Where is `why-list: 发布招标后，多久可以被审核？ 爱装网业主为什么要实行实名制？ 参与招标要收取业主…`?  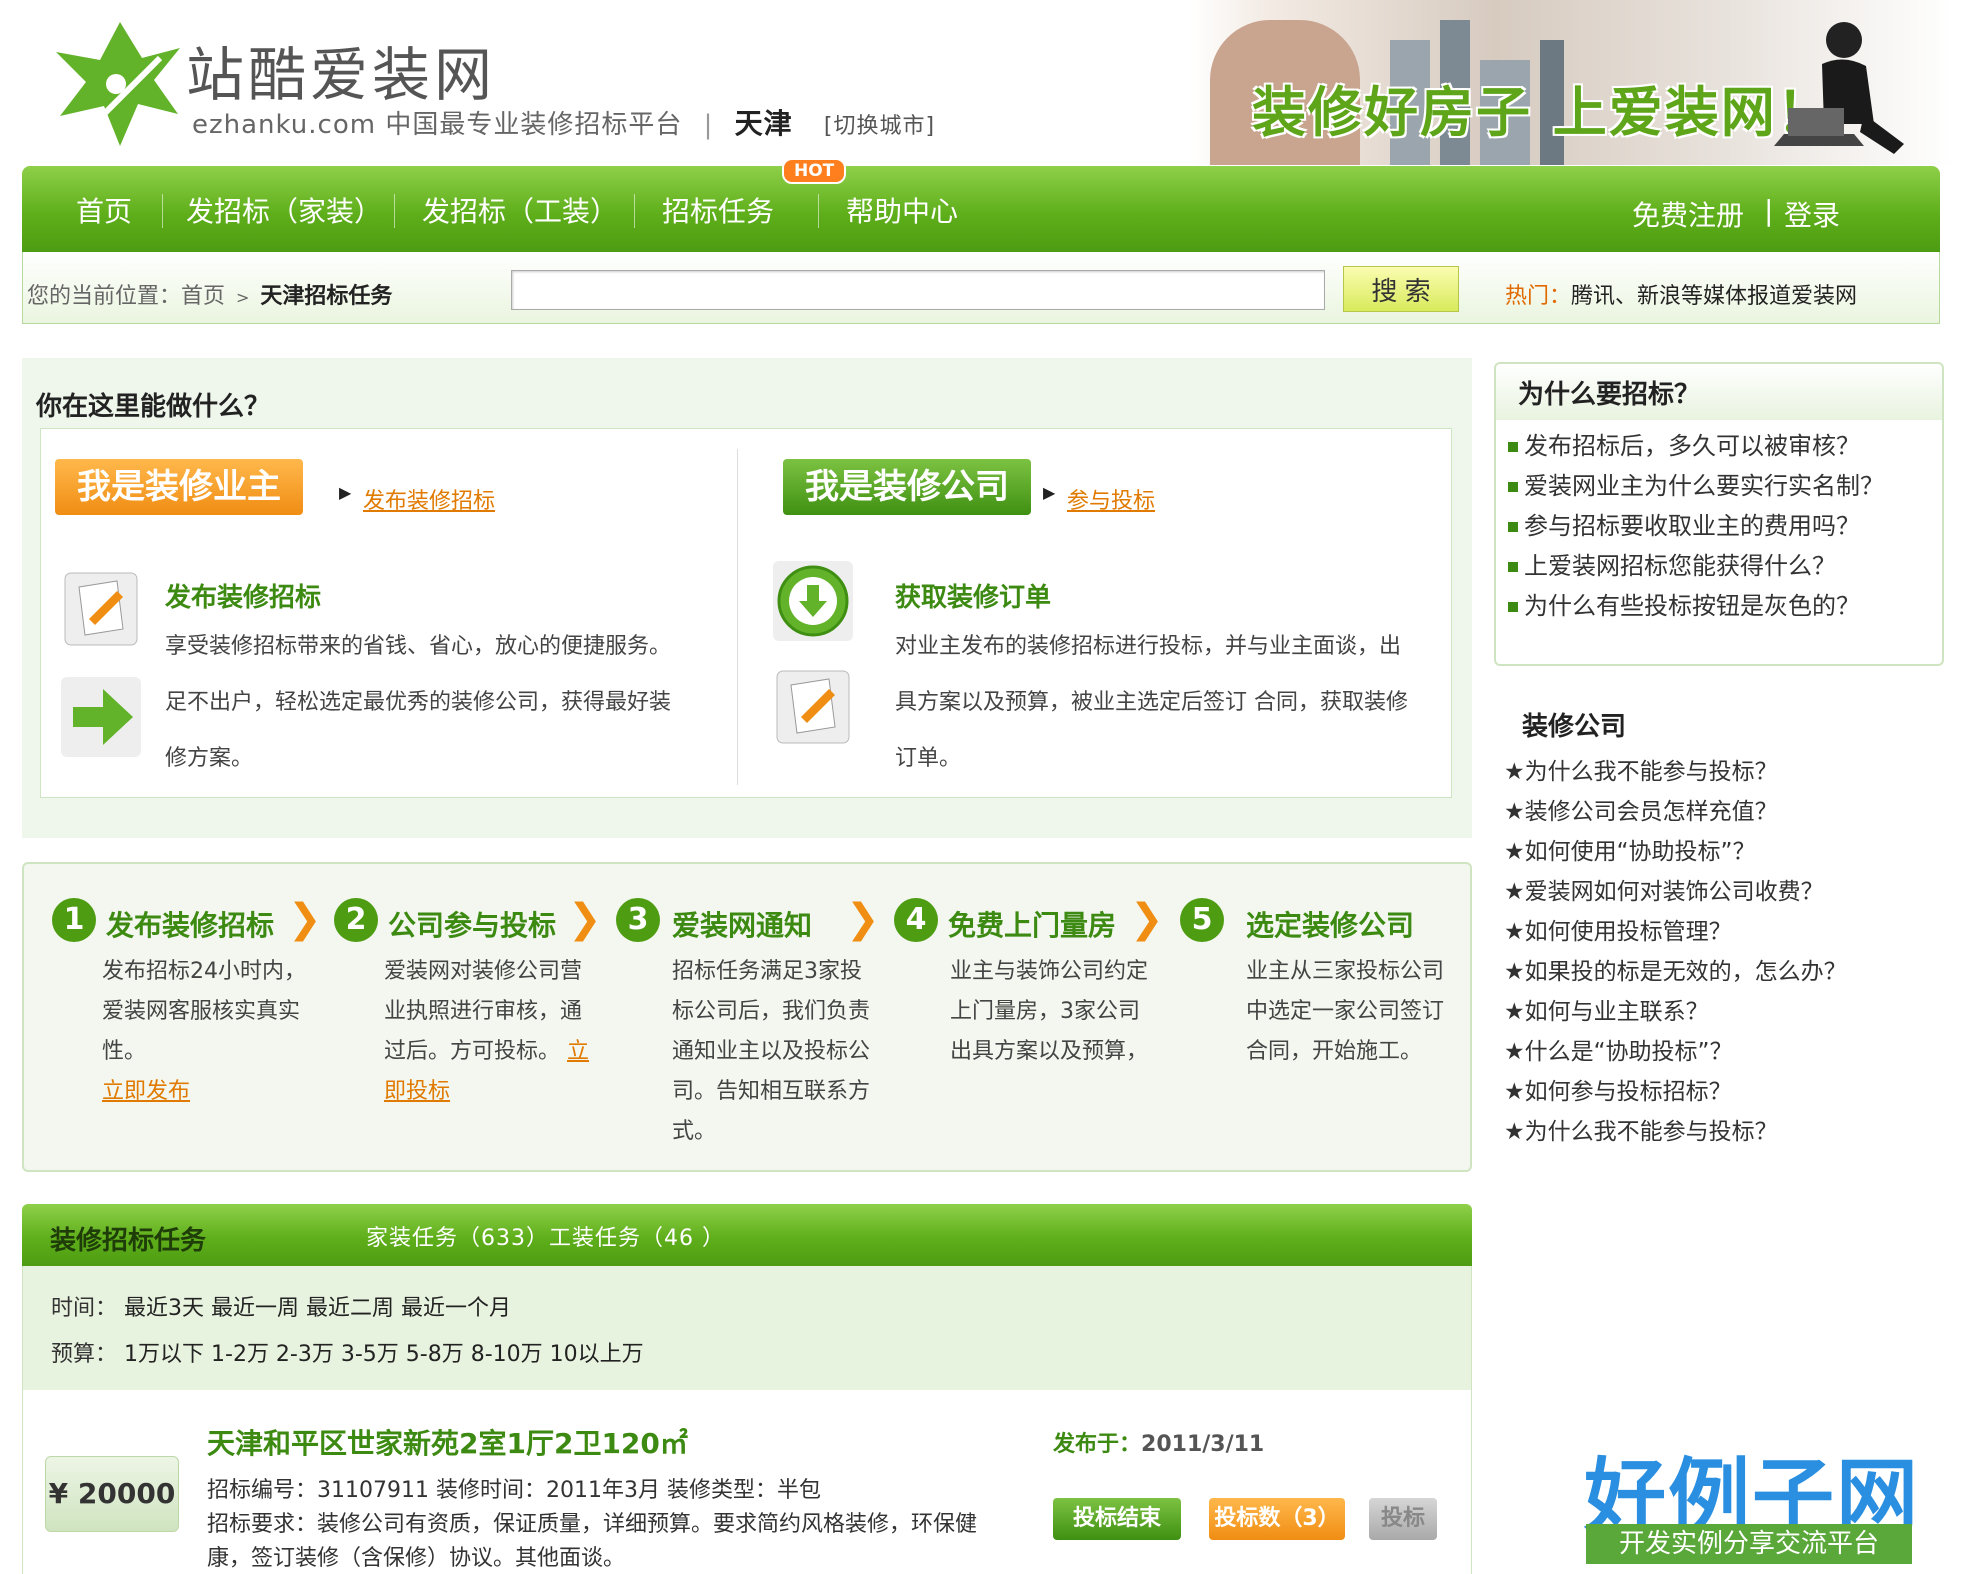
why-list: 发布招标后，多久可以被审核？ 爱装网业主为什么要实行实名制？ 参与招标要收取业主… is located at coordinates (1696, 526).